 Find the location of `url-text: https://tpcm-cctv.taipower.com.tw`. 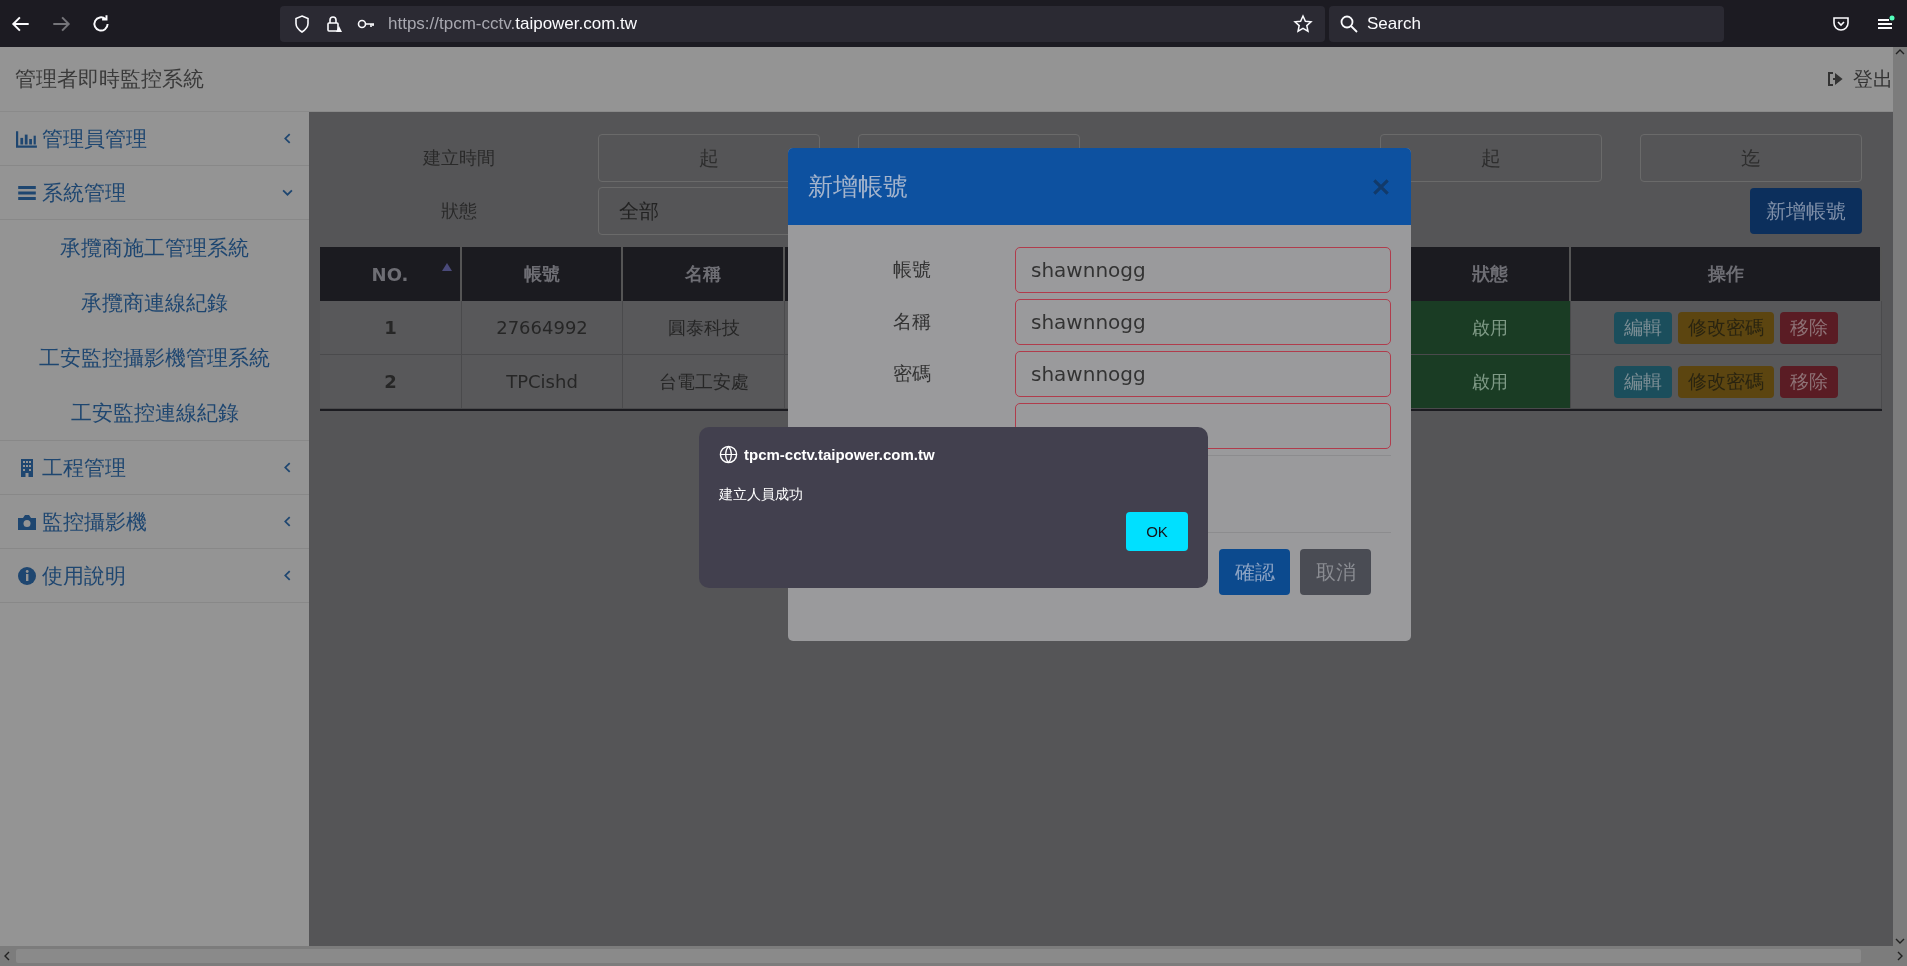

url-text: https://tpcm-cctv.taipower.com.tw is located at coordinates (513, 23).